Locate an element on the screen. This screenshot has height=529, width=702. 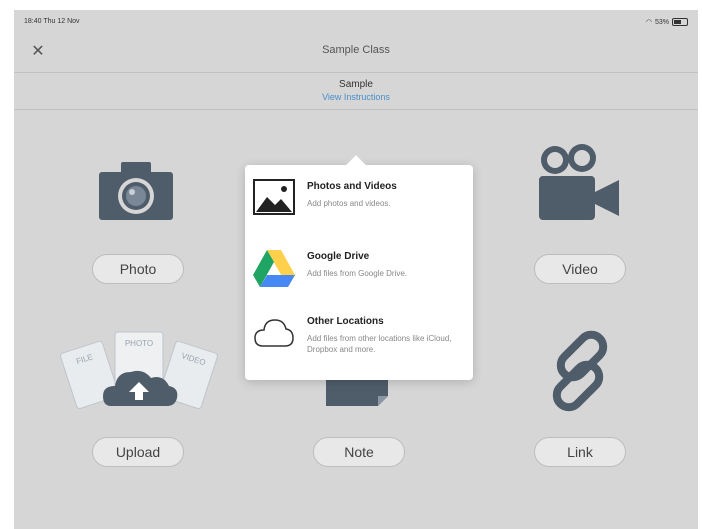
status-bar: 18:40 Thu 12 Nov ◠ 53% is located at coordinates (356, 21).